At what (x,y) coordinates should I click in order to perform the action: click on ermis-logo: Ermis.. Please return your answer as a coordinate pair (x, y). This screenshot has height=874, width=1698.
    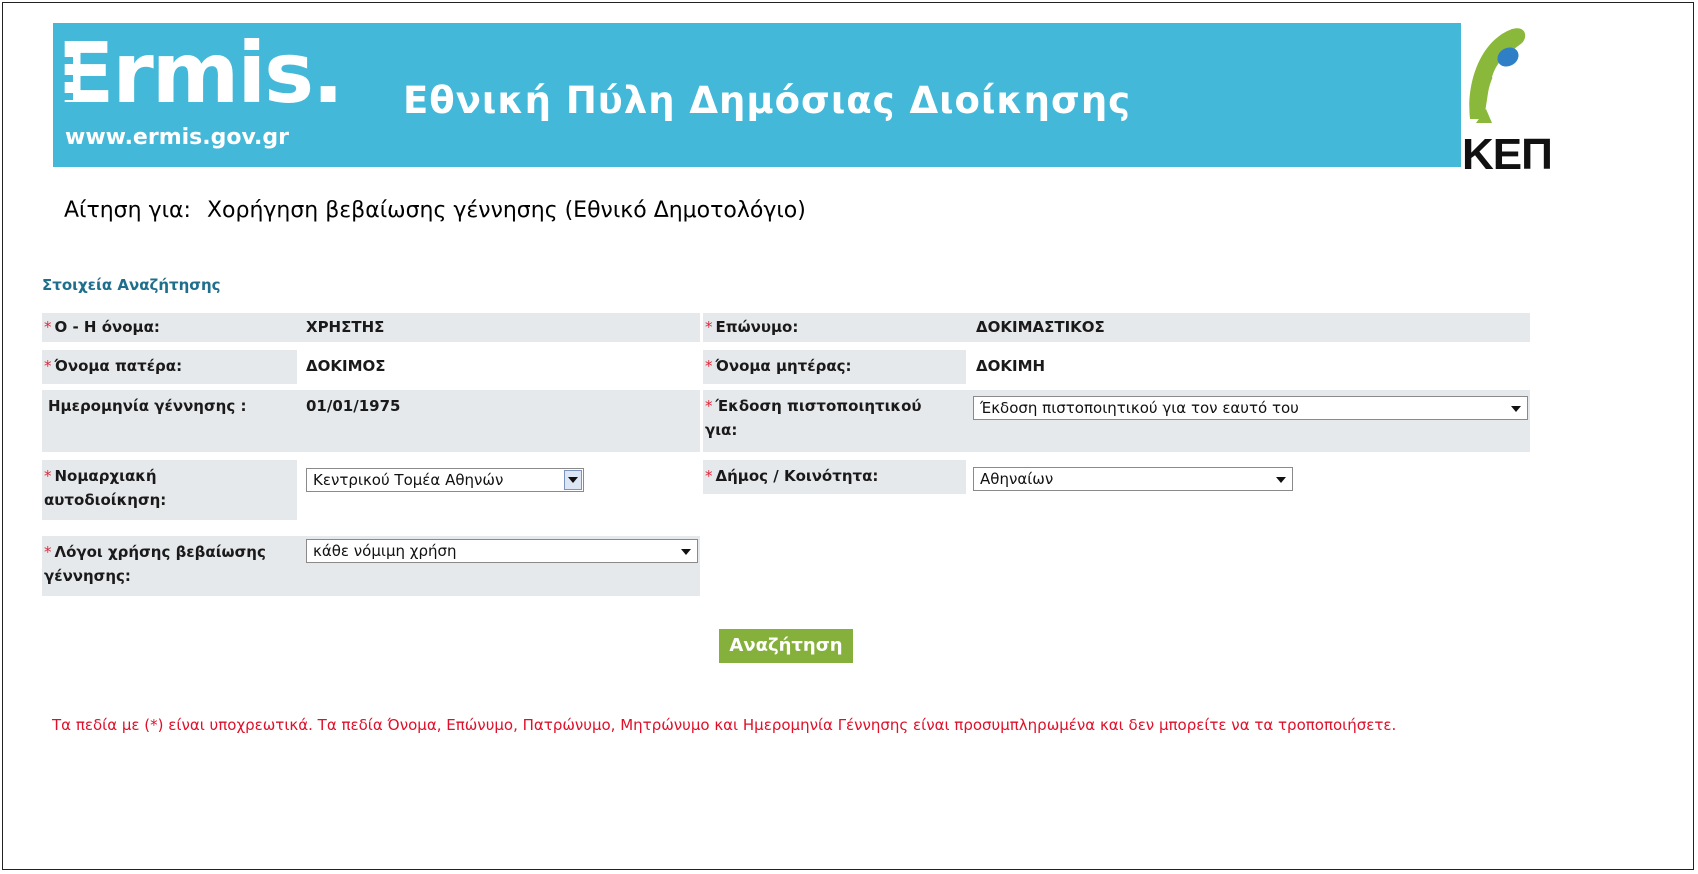
    Looking at the image, I should click on (200, 73).